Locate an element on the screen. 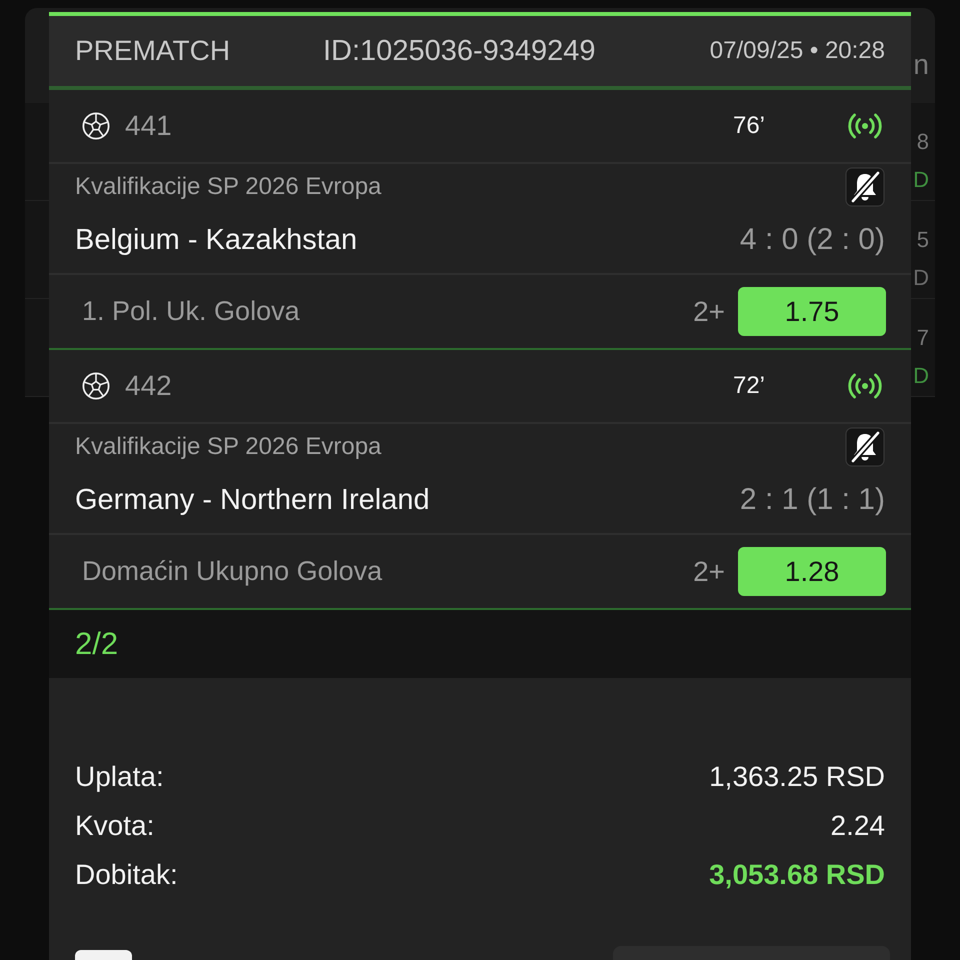 This screenshot has width=960, height=960. total-label: Kvota: is located at coordinates (114, 826).